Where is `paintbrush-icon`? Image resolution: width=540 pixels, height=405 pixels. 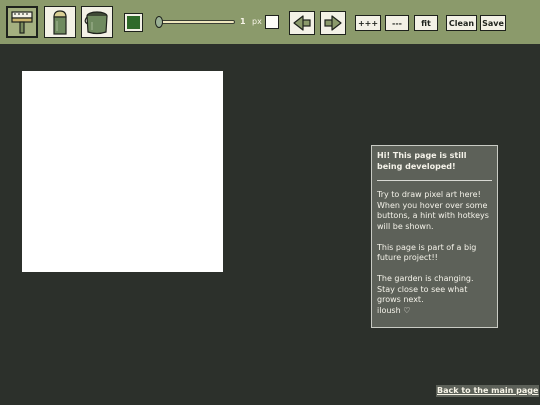
paintbrush-icon is located at coordinates (22, 22).